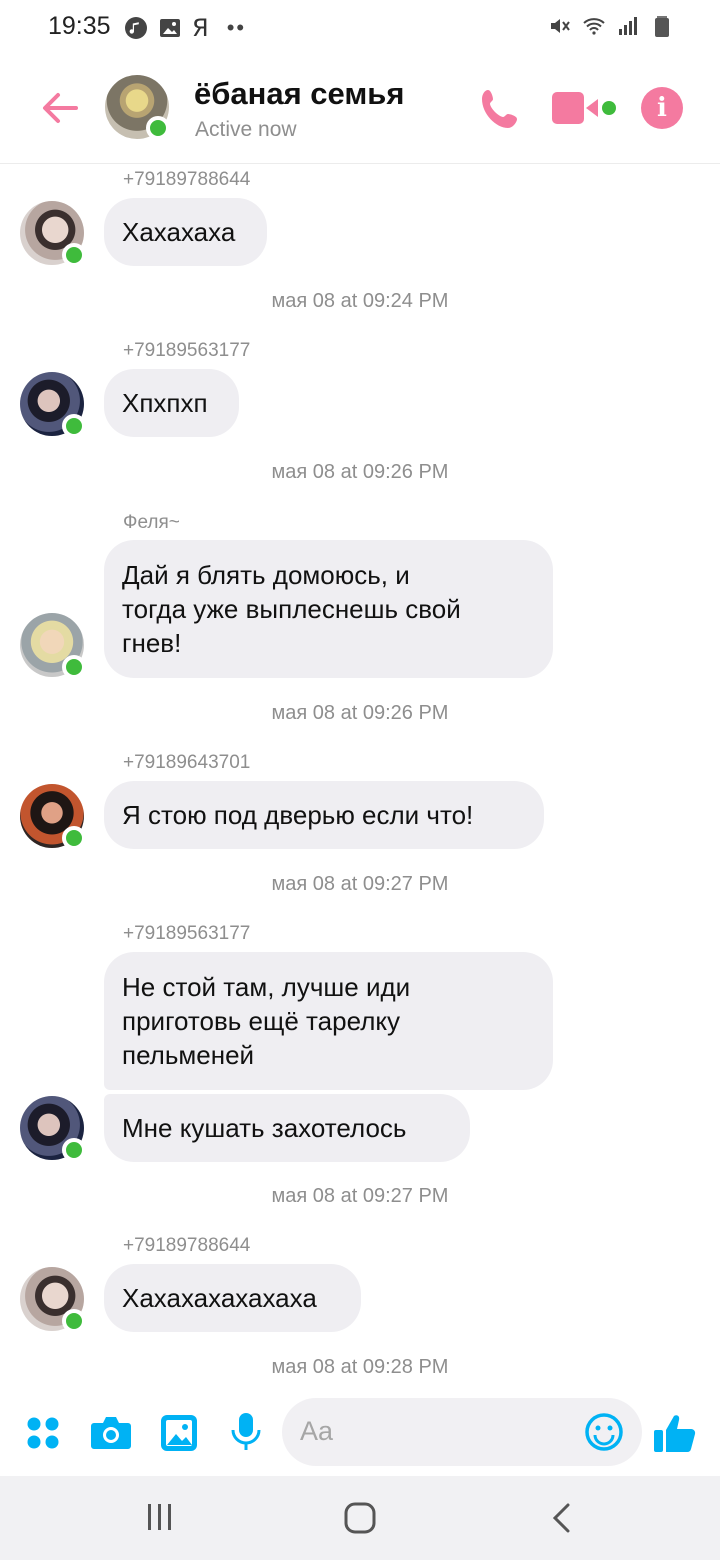 The width and height of the screenshot is (720, 1560). Describe the element at coordinates (291, 609) in the screenshot. I see `message-line: тогда уже выплеснешь свой` at that location.